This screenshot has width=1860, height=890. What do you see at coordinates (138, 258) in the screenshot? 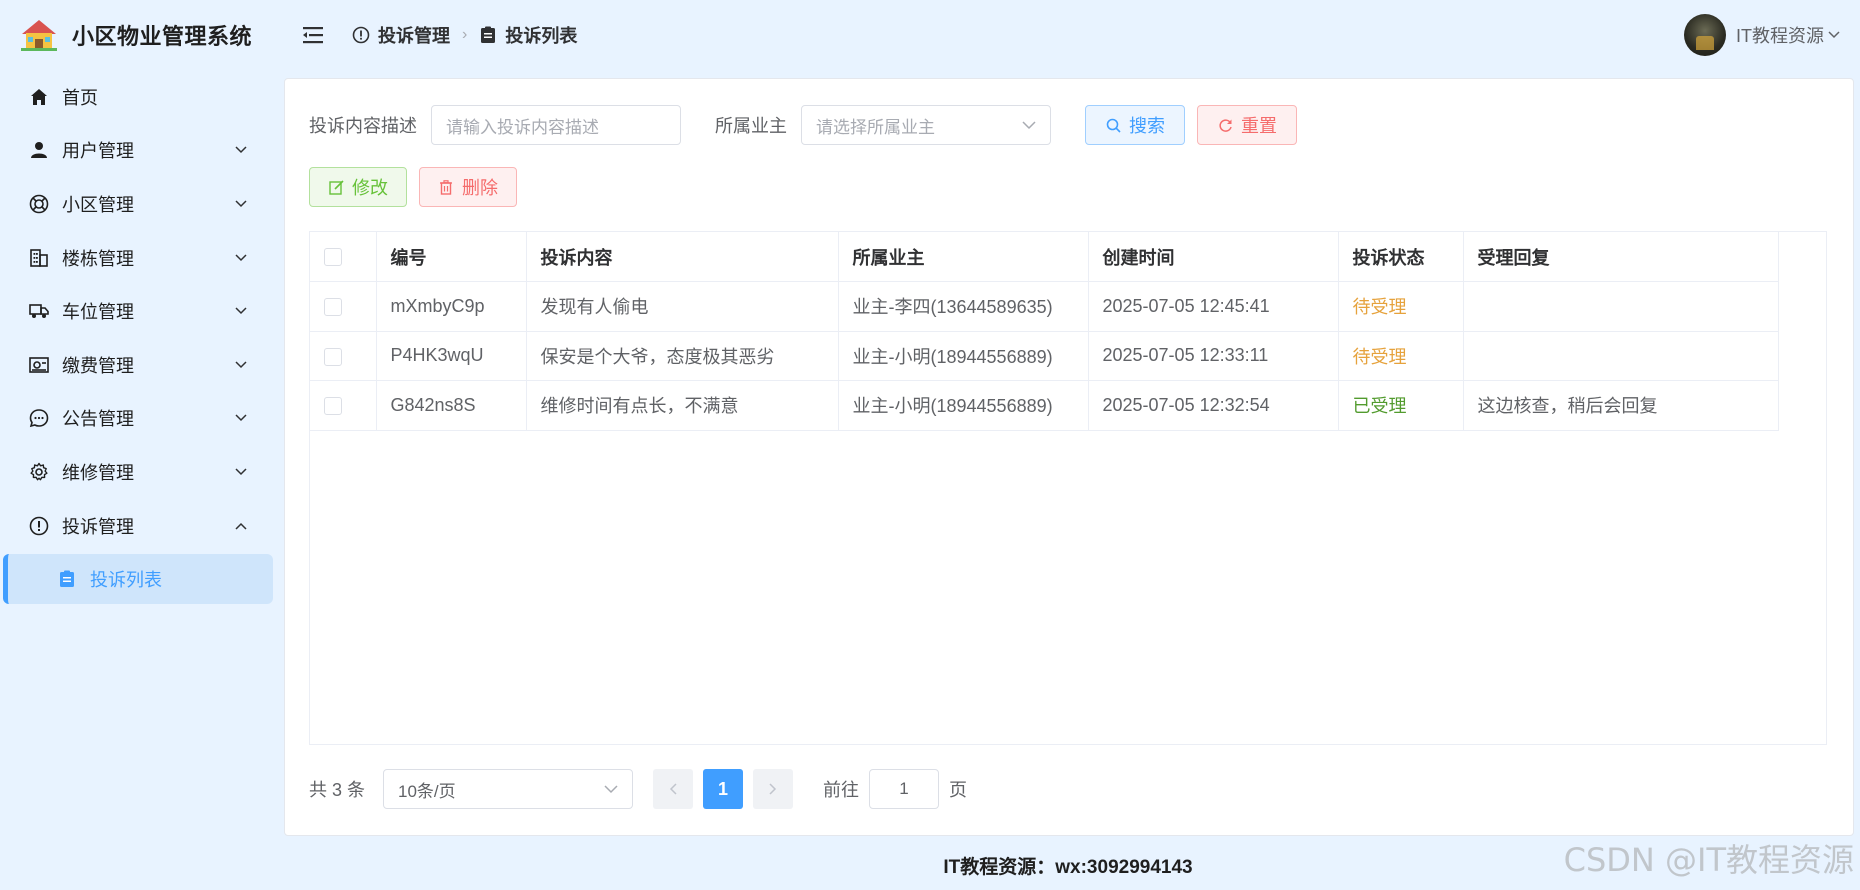
I see `sidebar-item-3: 楼栋管理` at bounding box center [138, 258].